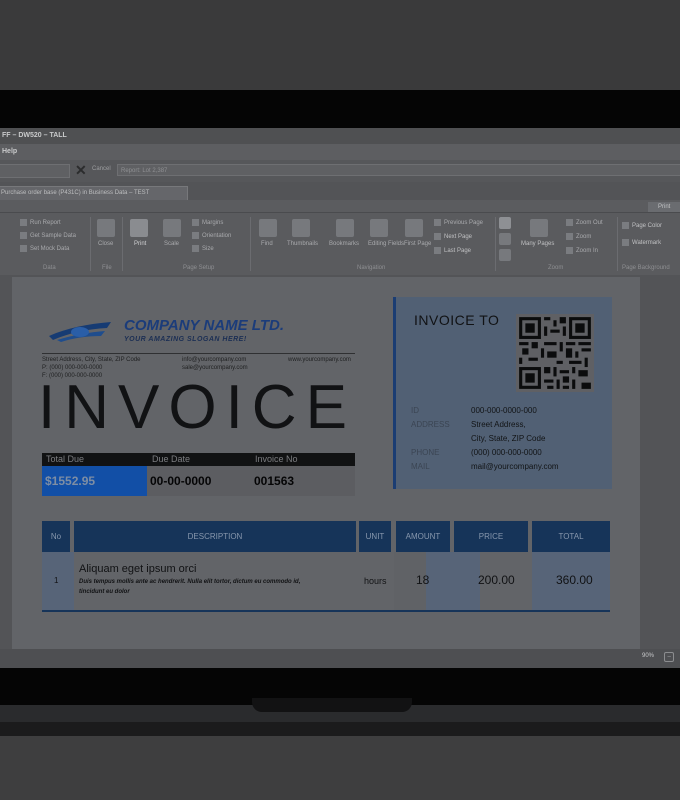  Describe the element at coordinates (9, 151) in the screenshot. I see `menu-help: Help` at that location.